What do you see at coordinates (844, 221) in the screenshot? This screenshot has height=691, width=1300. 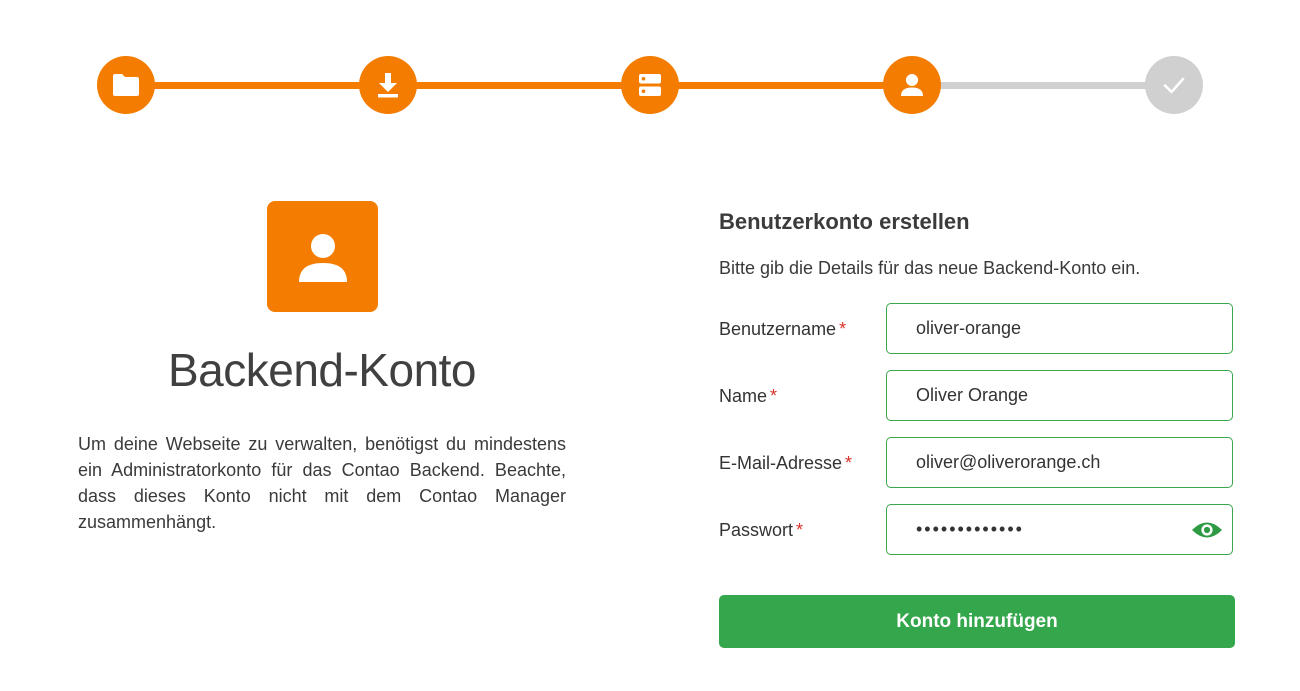 I see `form-heading: Benutzerkonto erstellen` at bounding box center [844, 221].